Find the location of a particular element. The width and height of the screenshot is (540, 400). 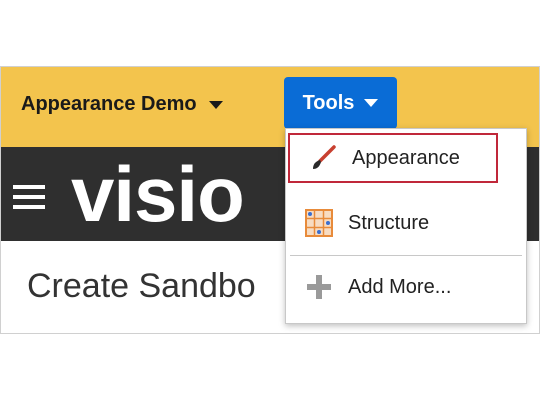

menu-item-appearance: Appearance is located at coordinates (393, 158).